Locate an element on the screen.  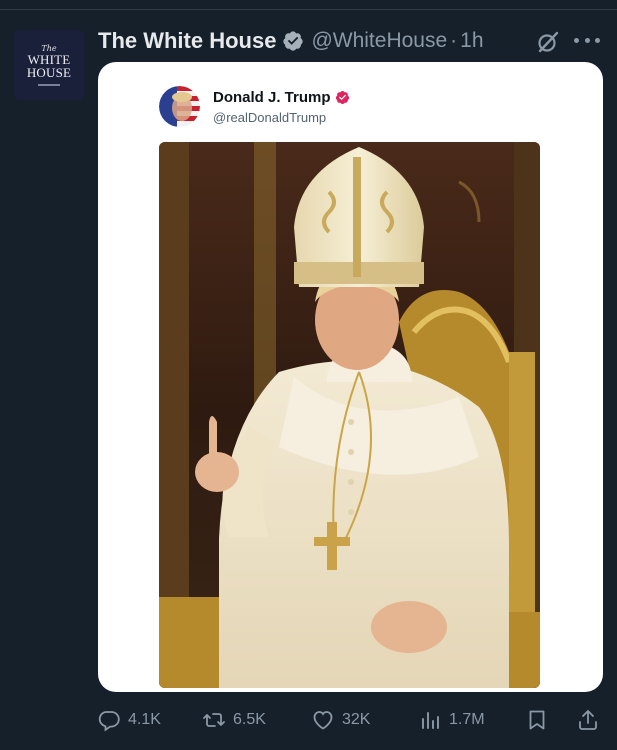
avatar-logo-house: HOUSE is located at coordinates (49, 72).